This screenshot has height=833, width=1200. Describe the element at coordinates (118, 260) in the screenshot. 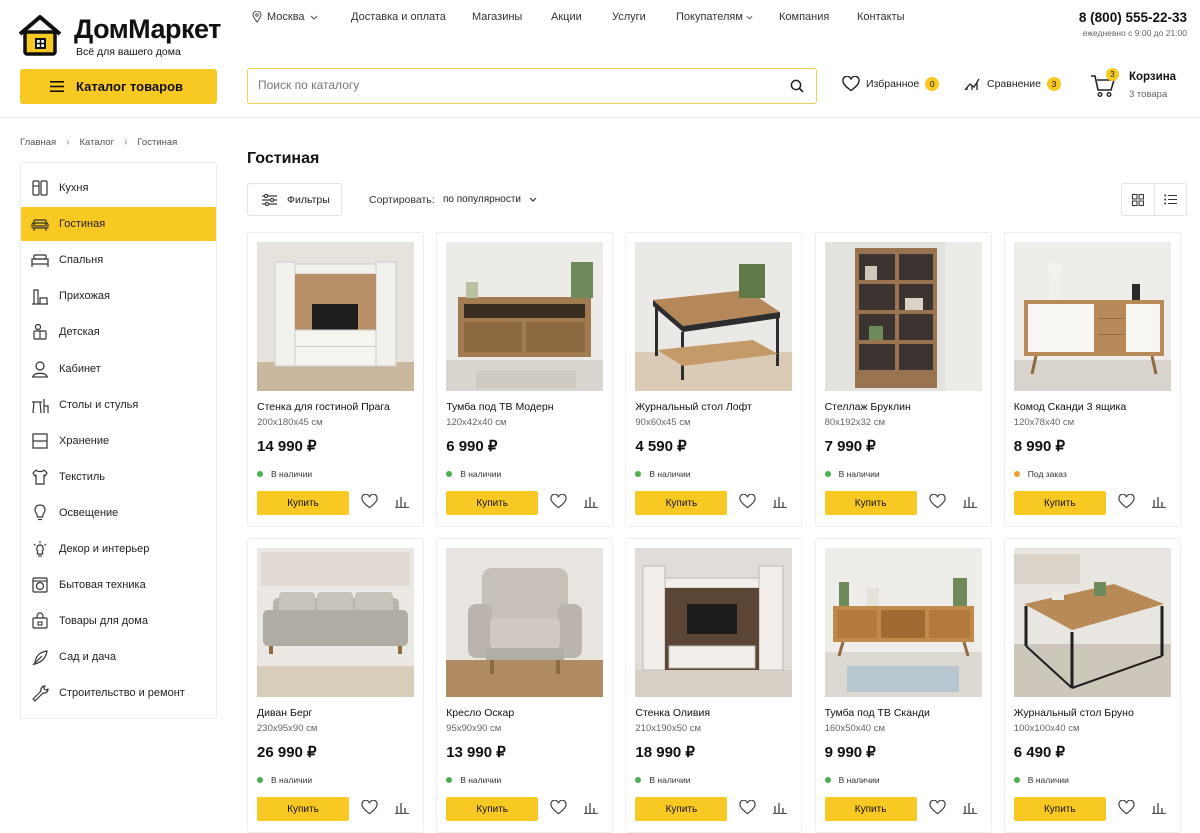

I see `sidebar-item: Спальня` at that location.